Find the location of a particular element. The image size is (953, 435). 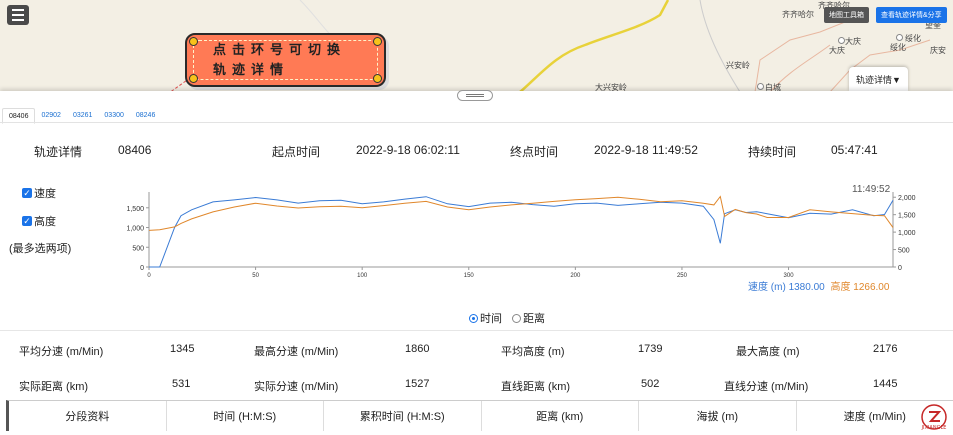

right-tick-label: 0 is located at coordinates (900, 268).